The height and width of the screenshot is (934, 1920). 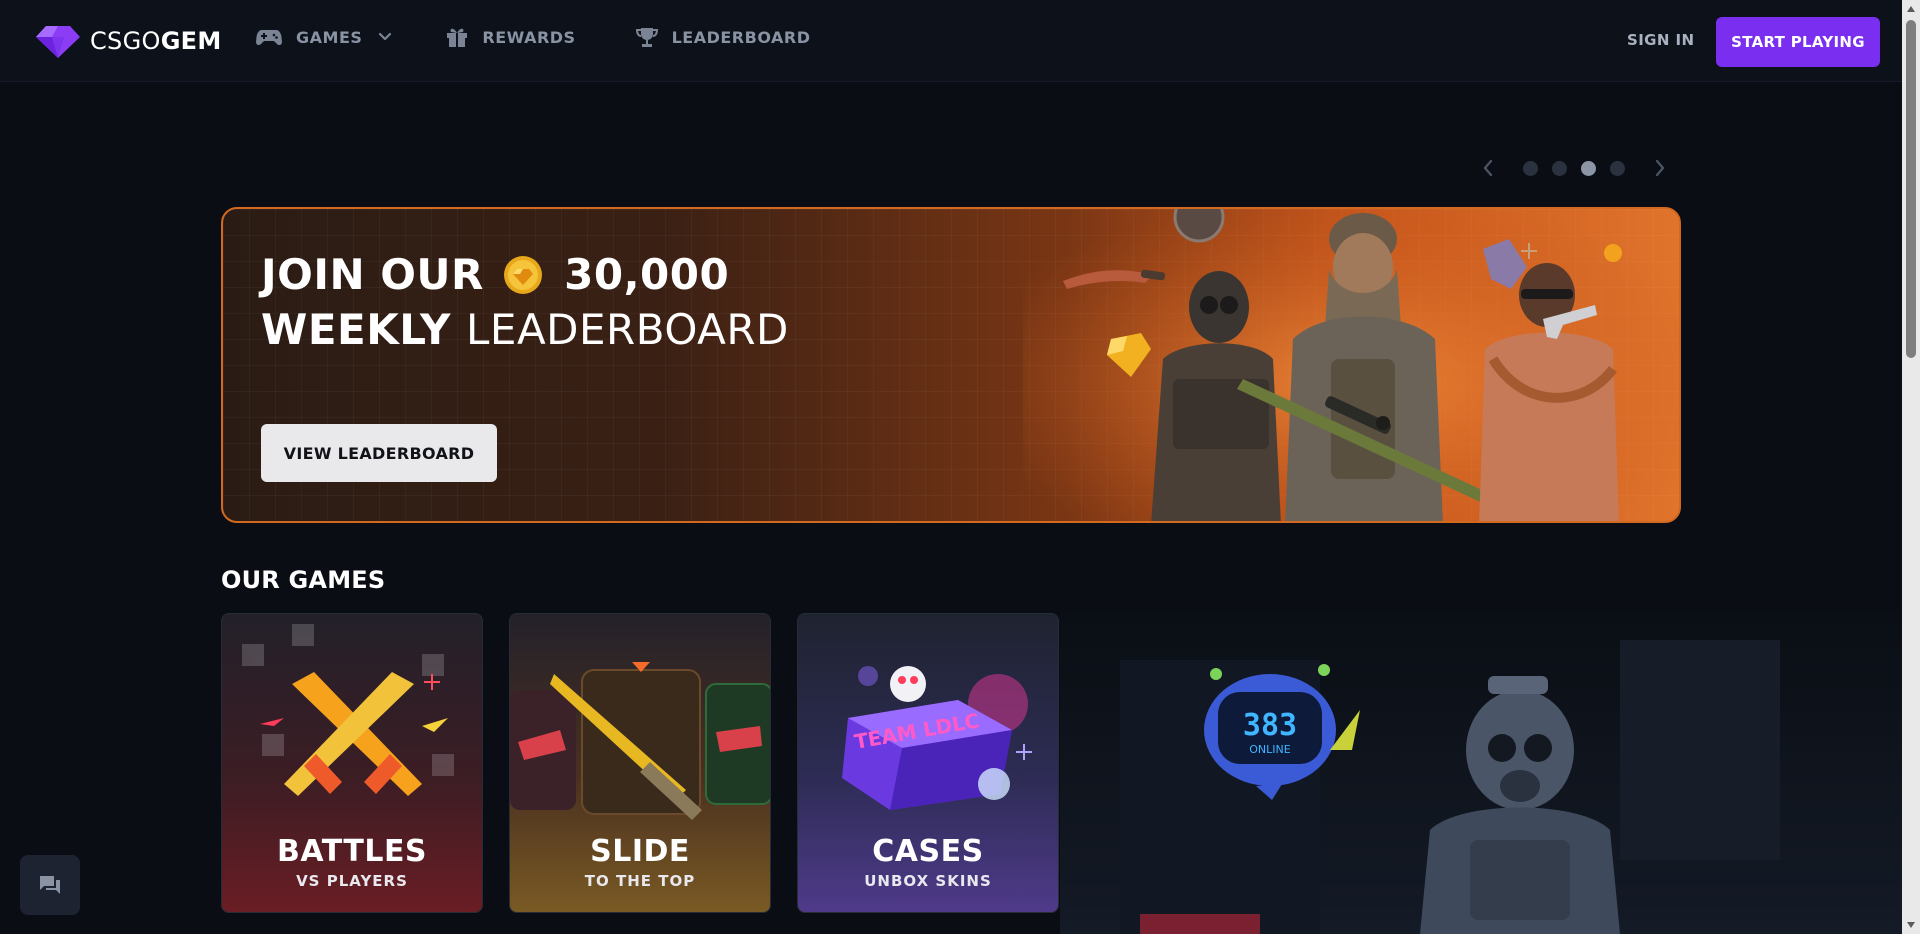 What do you see at coordinates (1660, 40) in the screenshot?
I see `sign-in-link: SIGN IN` at bounding box center [1660, 40].